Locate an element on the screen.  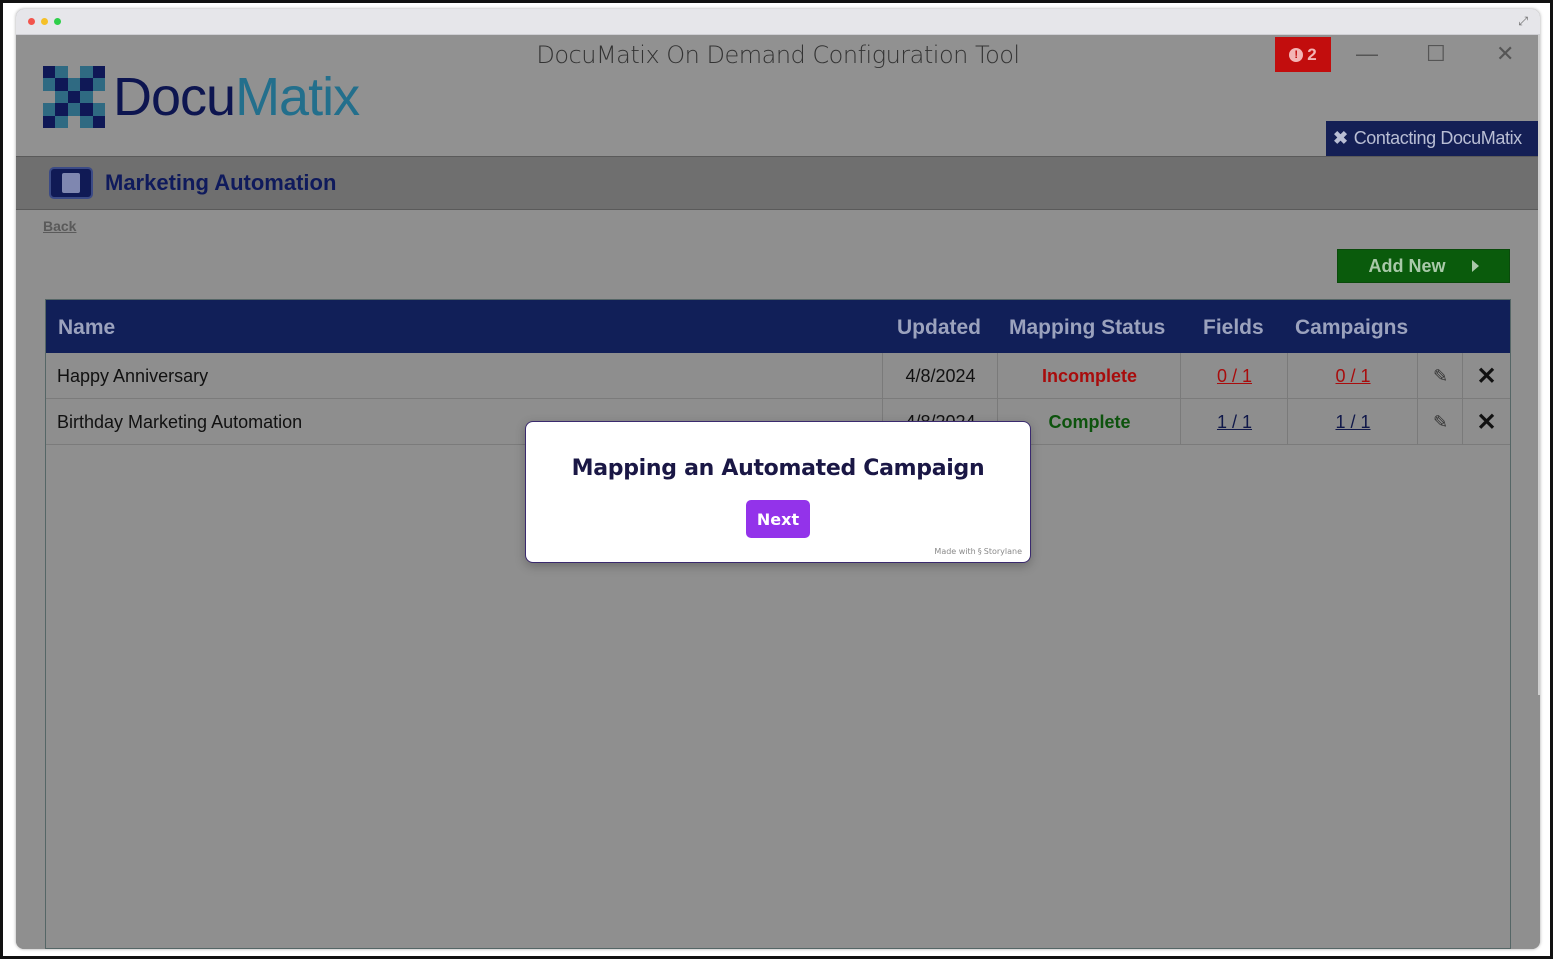
close-x-icon: ✖ is located at coordinates (1340, 138).